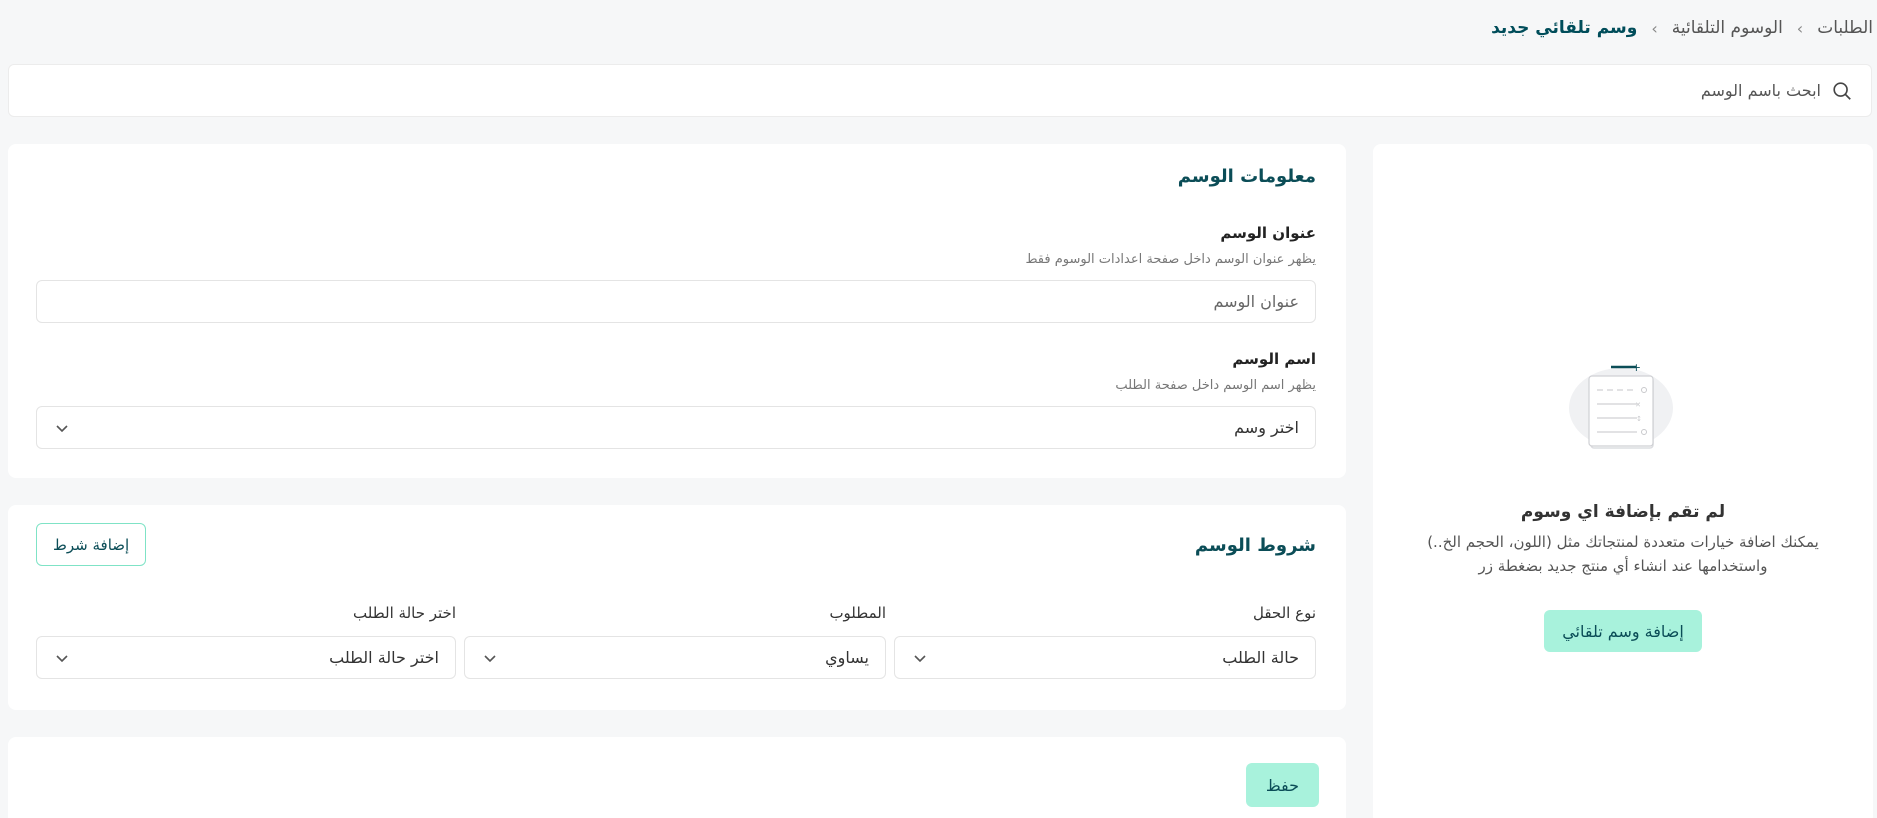 This screenshot has height=818, width=1877. Describe the element at coordinates (404, 613) in the screenshot. I see `order-status-label: اختر حالة الطلب` at that location.